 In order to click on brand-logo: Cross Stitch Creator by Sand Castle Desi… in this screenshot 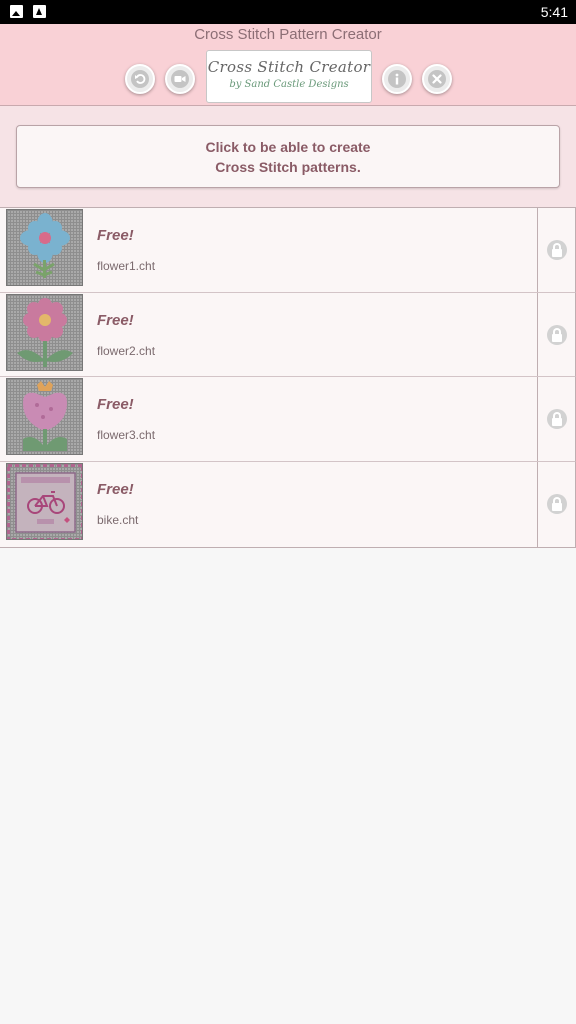, I will do `click(289, 76)`.